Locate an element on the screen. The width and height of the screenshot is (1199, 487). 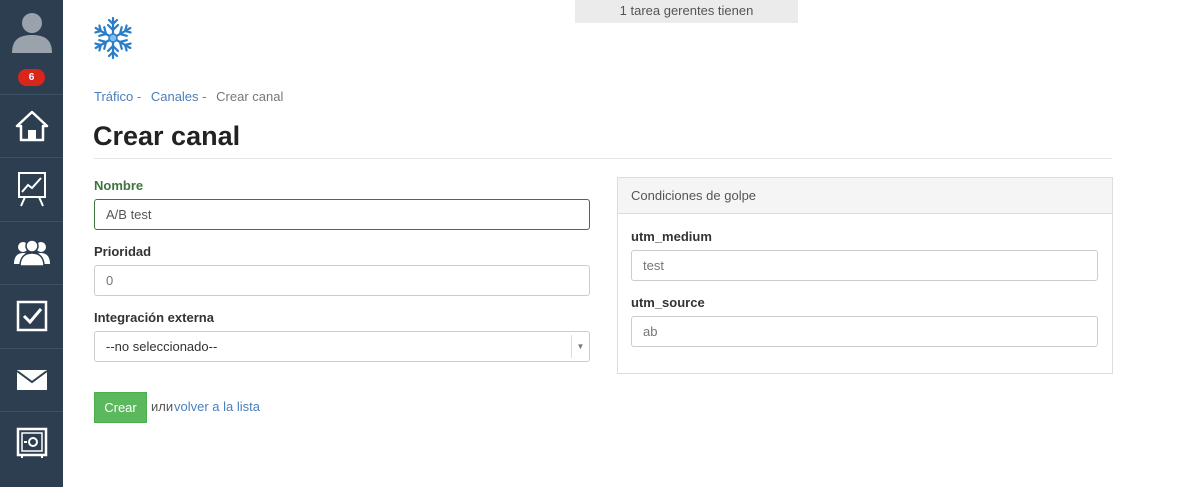
nombre-label: Nombre is located at coordinates (119, 185).